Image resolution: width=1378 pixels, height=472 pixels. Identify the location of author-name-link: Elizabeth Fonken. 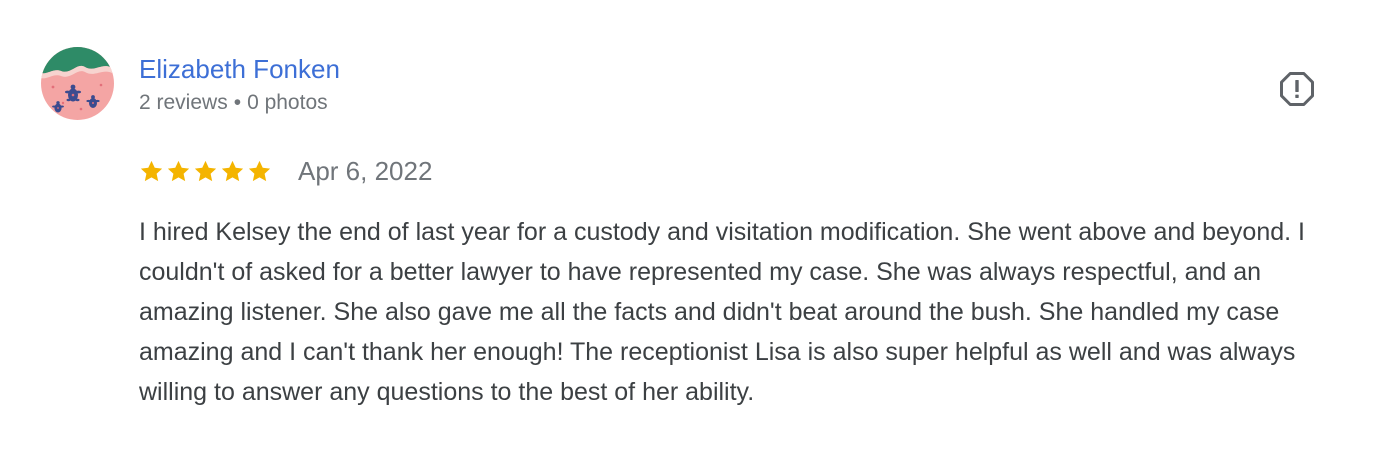
(239, 69).